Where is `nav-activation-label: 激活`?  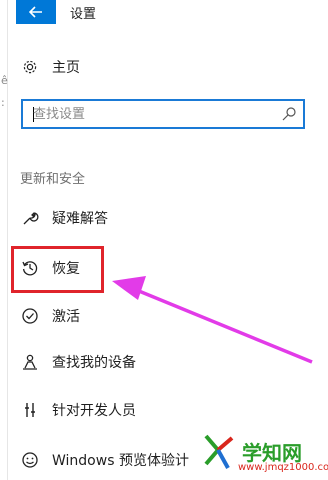 nav-activation-label: 激活 is located at coordinates (66, 317).